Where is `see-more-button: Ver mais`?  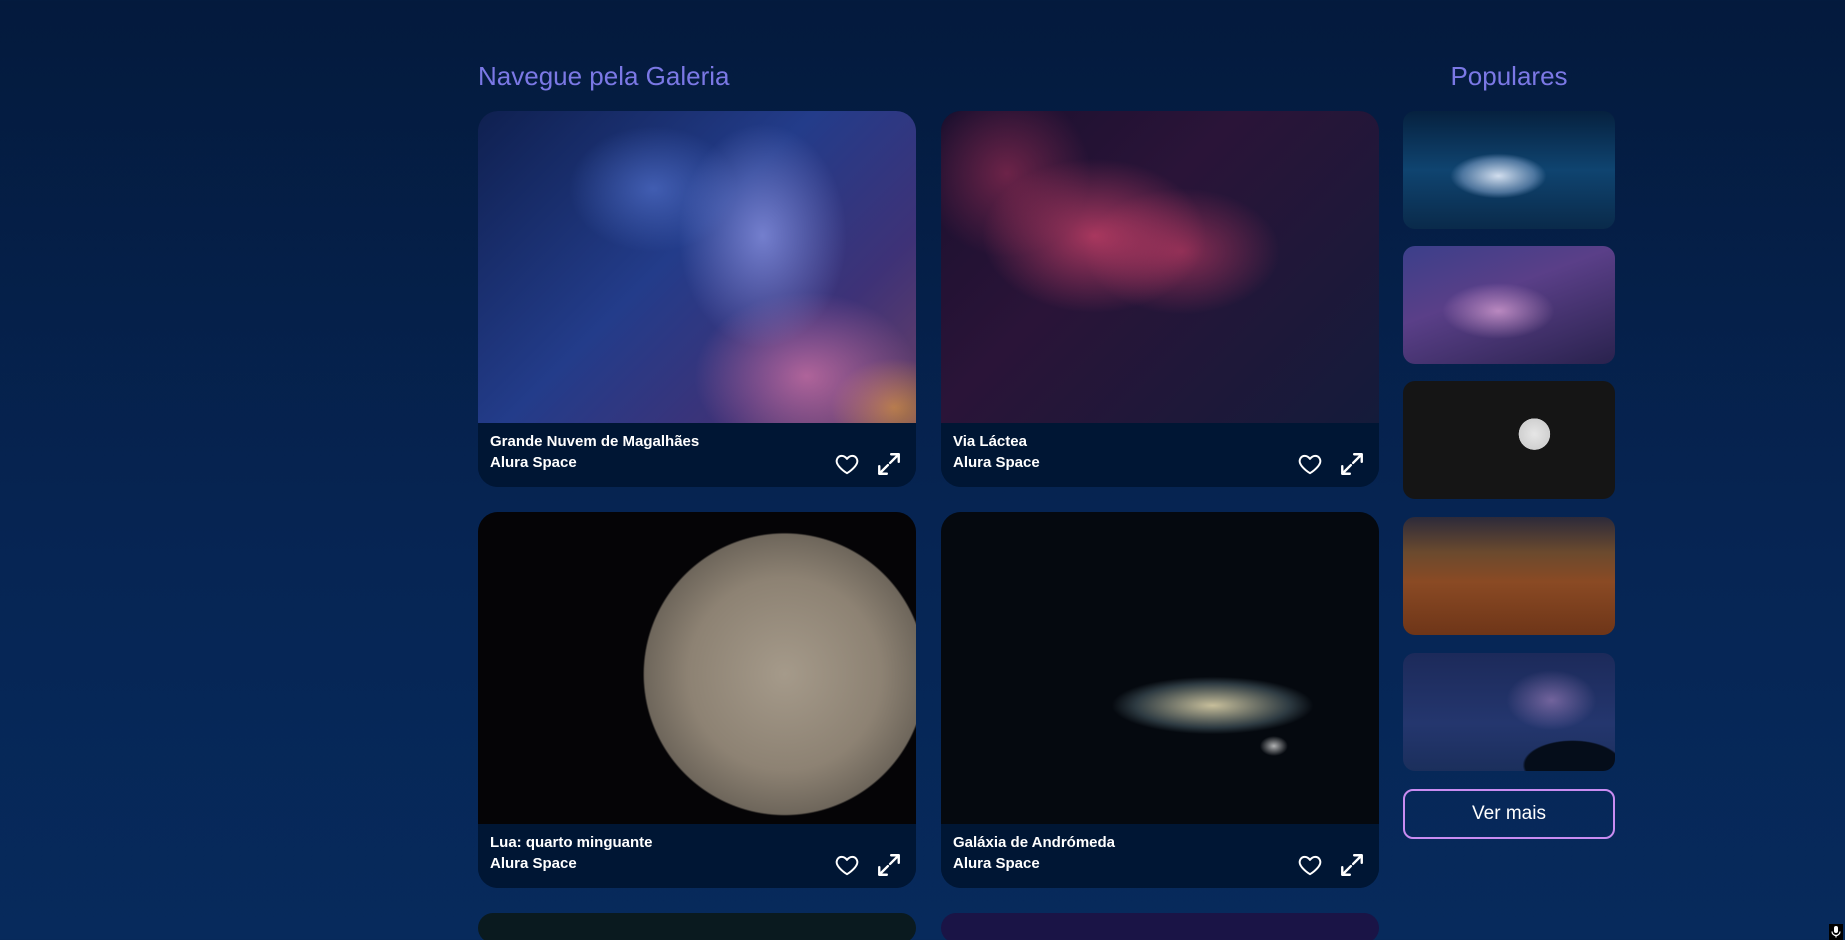 see-more-button: Ver mais is located at coordinates (1509, 814).